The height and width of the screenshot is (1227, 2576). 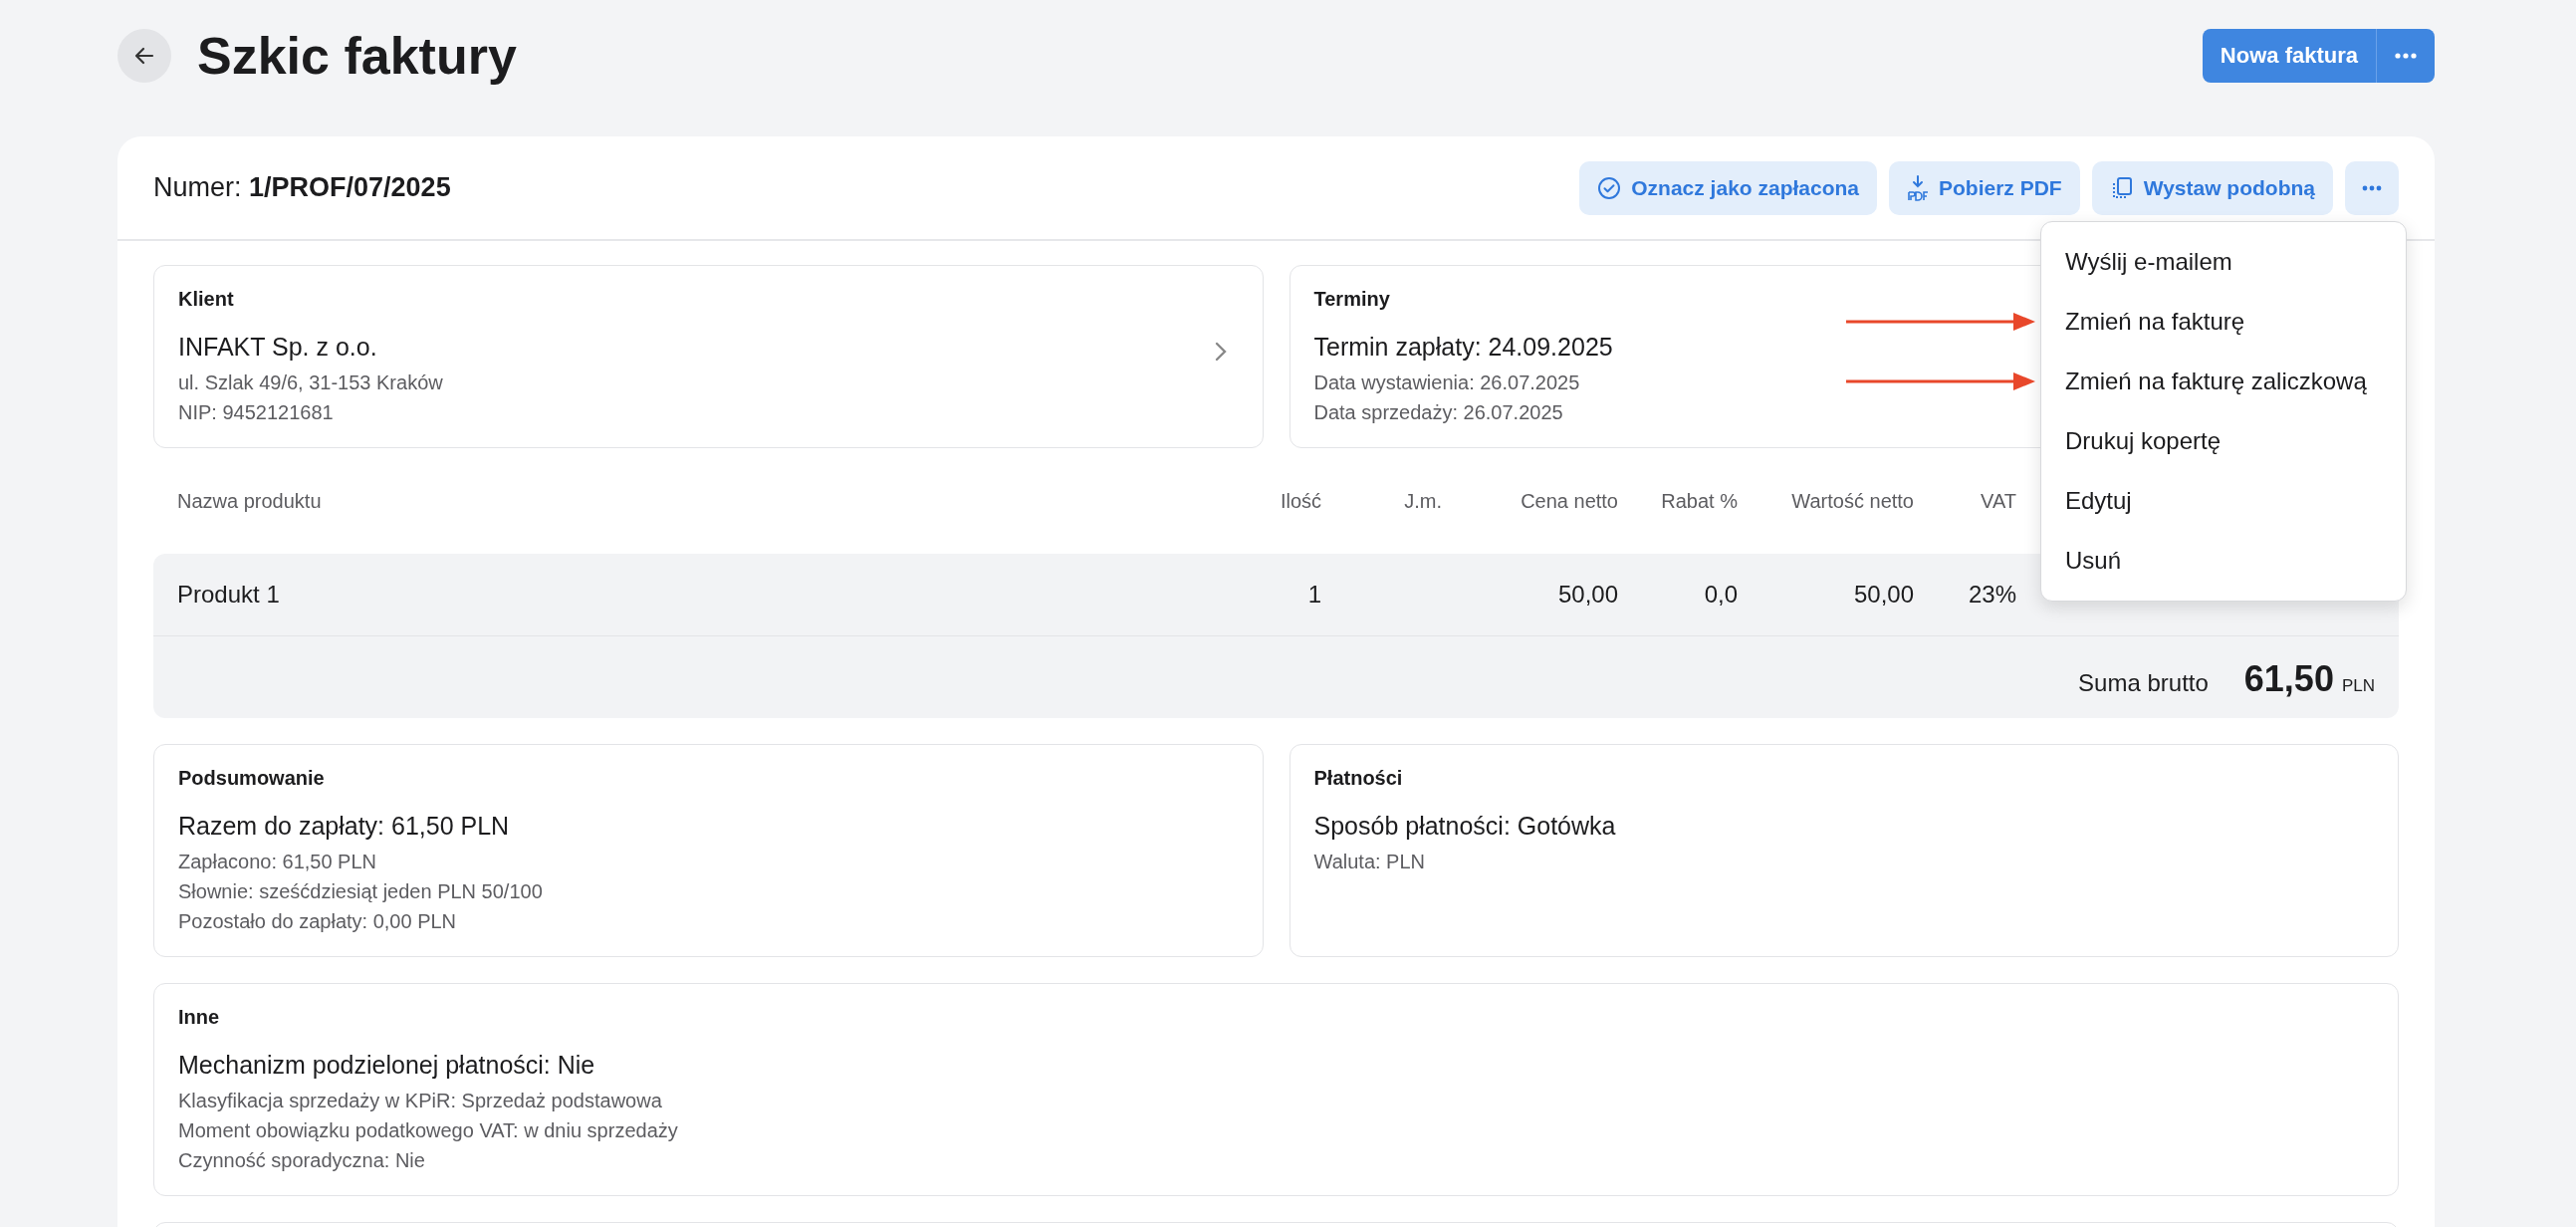 What do you see at coordinates (1918, 187) in the screenshot?
I see `pdf-download-icon` at bounding box center [1918, 187].